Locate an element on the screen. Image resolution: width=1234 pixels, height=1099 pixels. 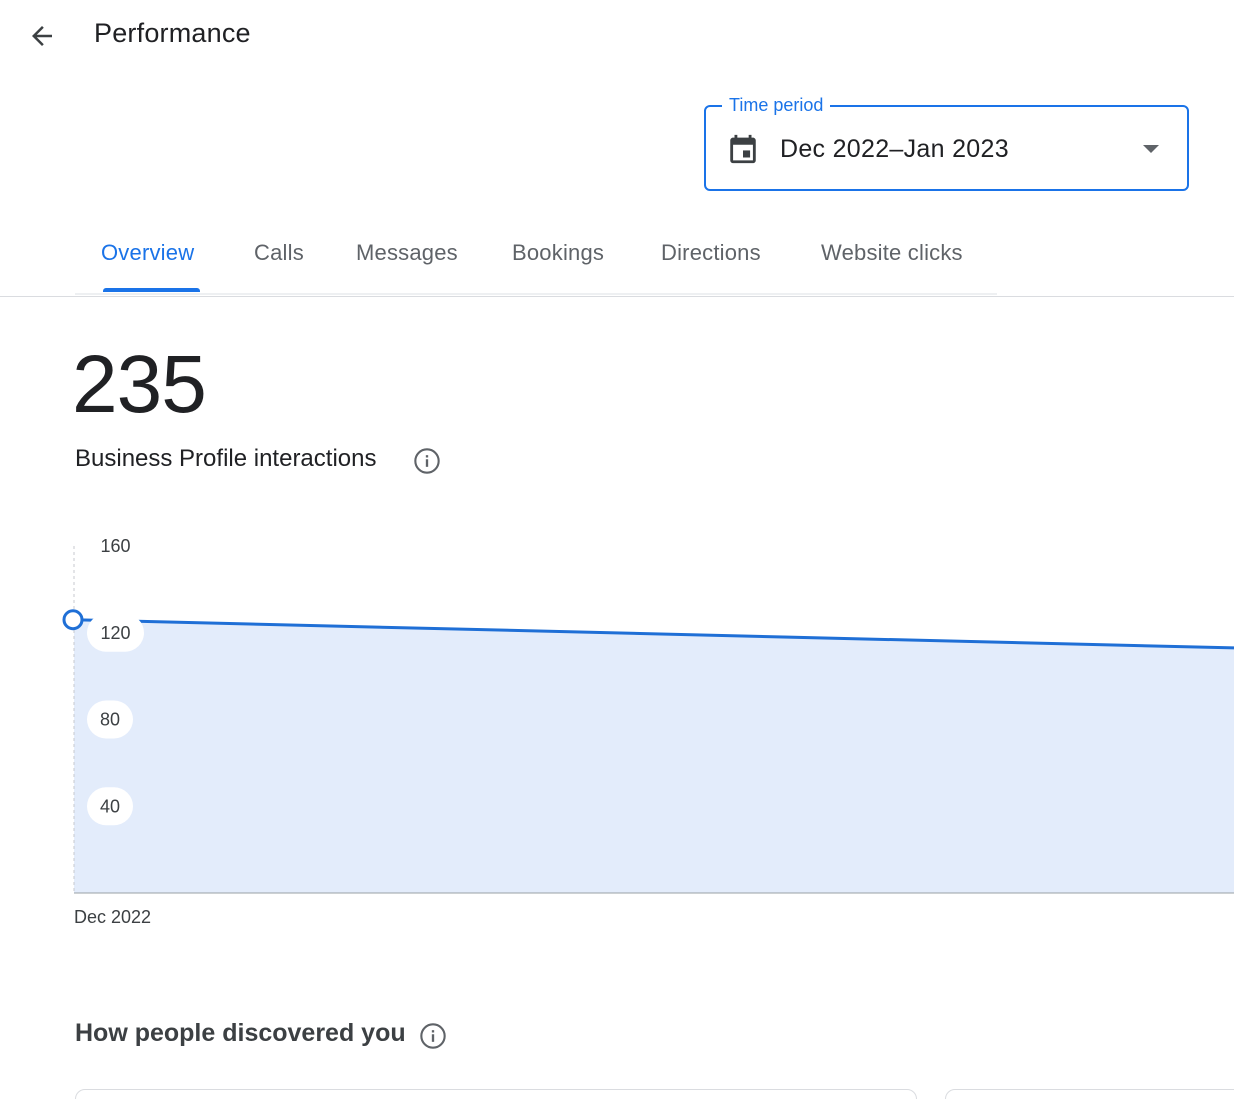
tab-bookings: Bookings is located at coordinates (558, 253).